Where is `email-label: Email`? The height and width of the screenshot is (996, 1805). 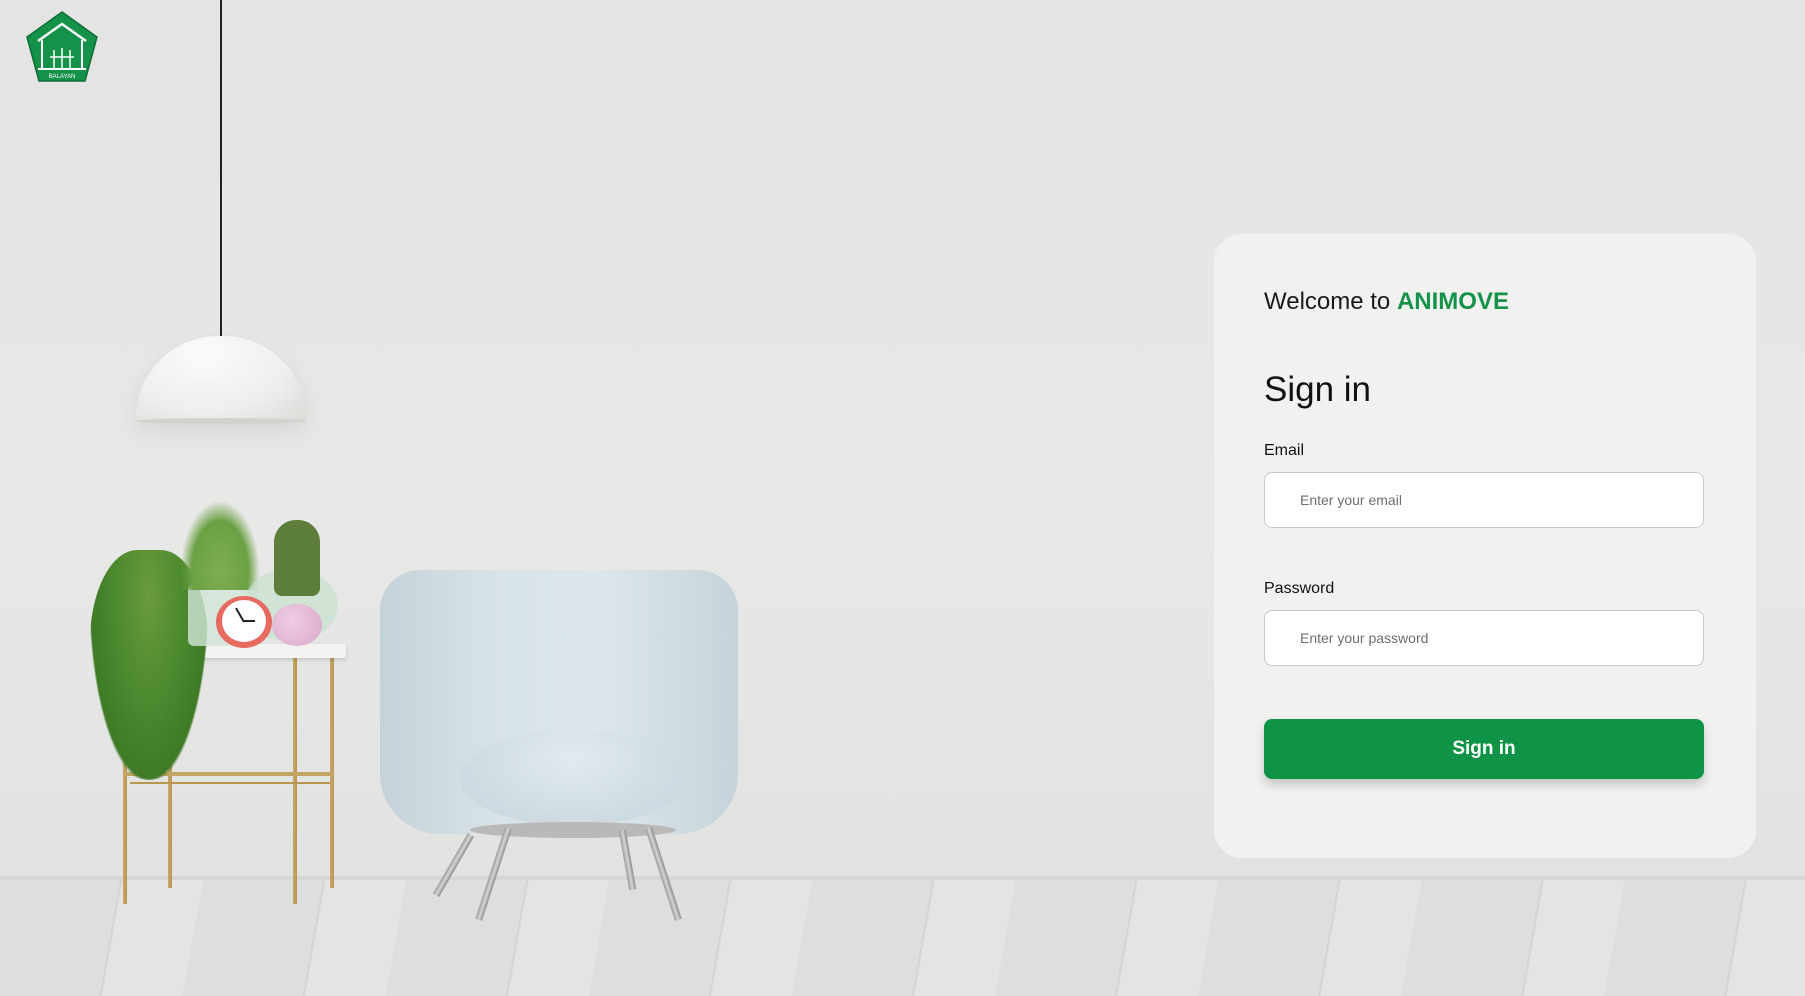
email-label: Email is located at coordinates (1284, 450).